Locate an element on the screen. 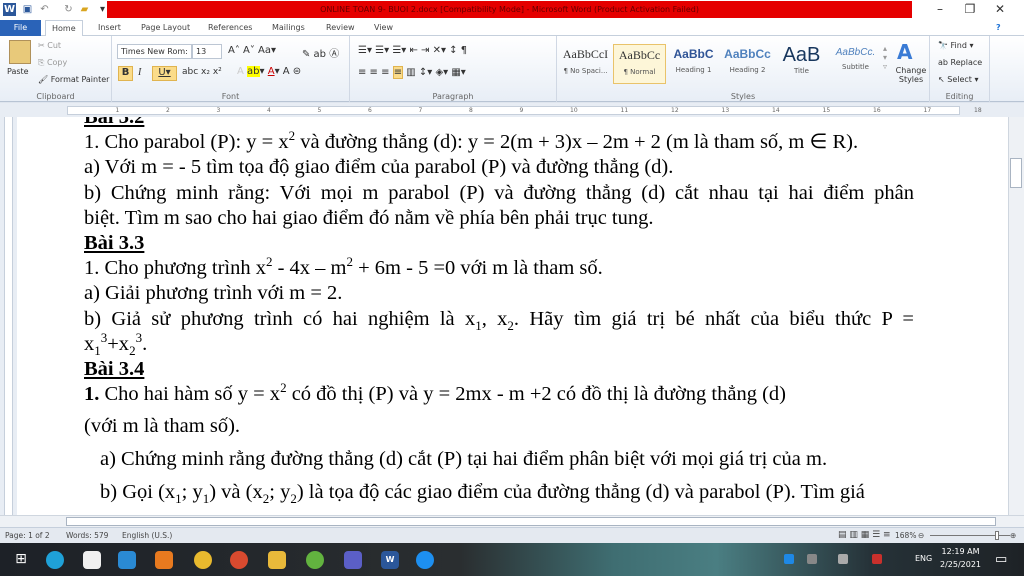 The image size is (1024, 576). paste-icon is located at coordinates (20, 52).